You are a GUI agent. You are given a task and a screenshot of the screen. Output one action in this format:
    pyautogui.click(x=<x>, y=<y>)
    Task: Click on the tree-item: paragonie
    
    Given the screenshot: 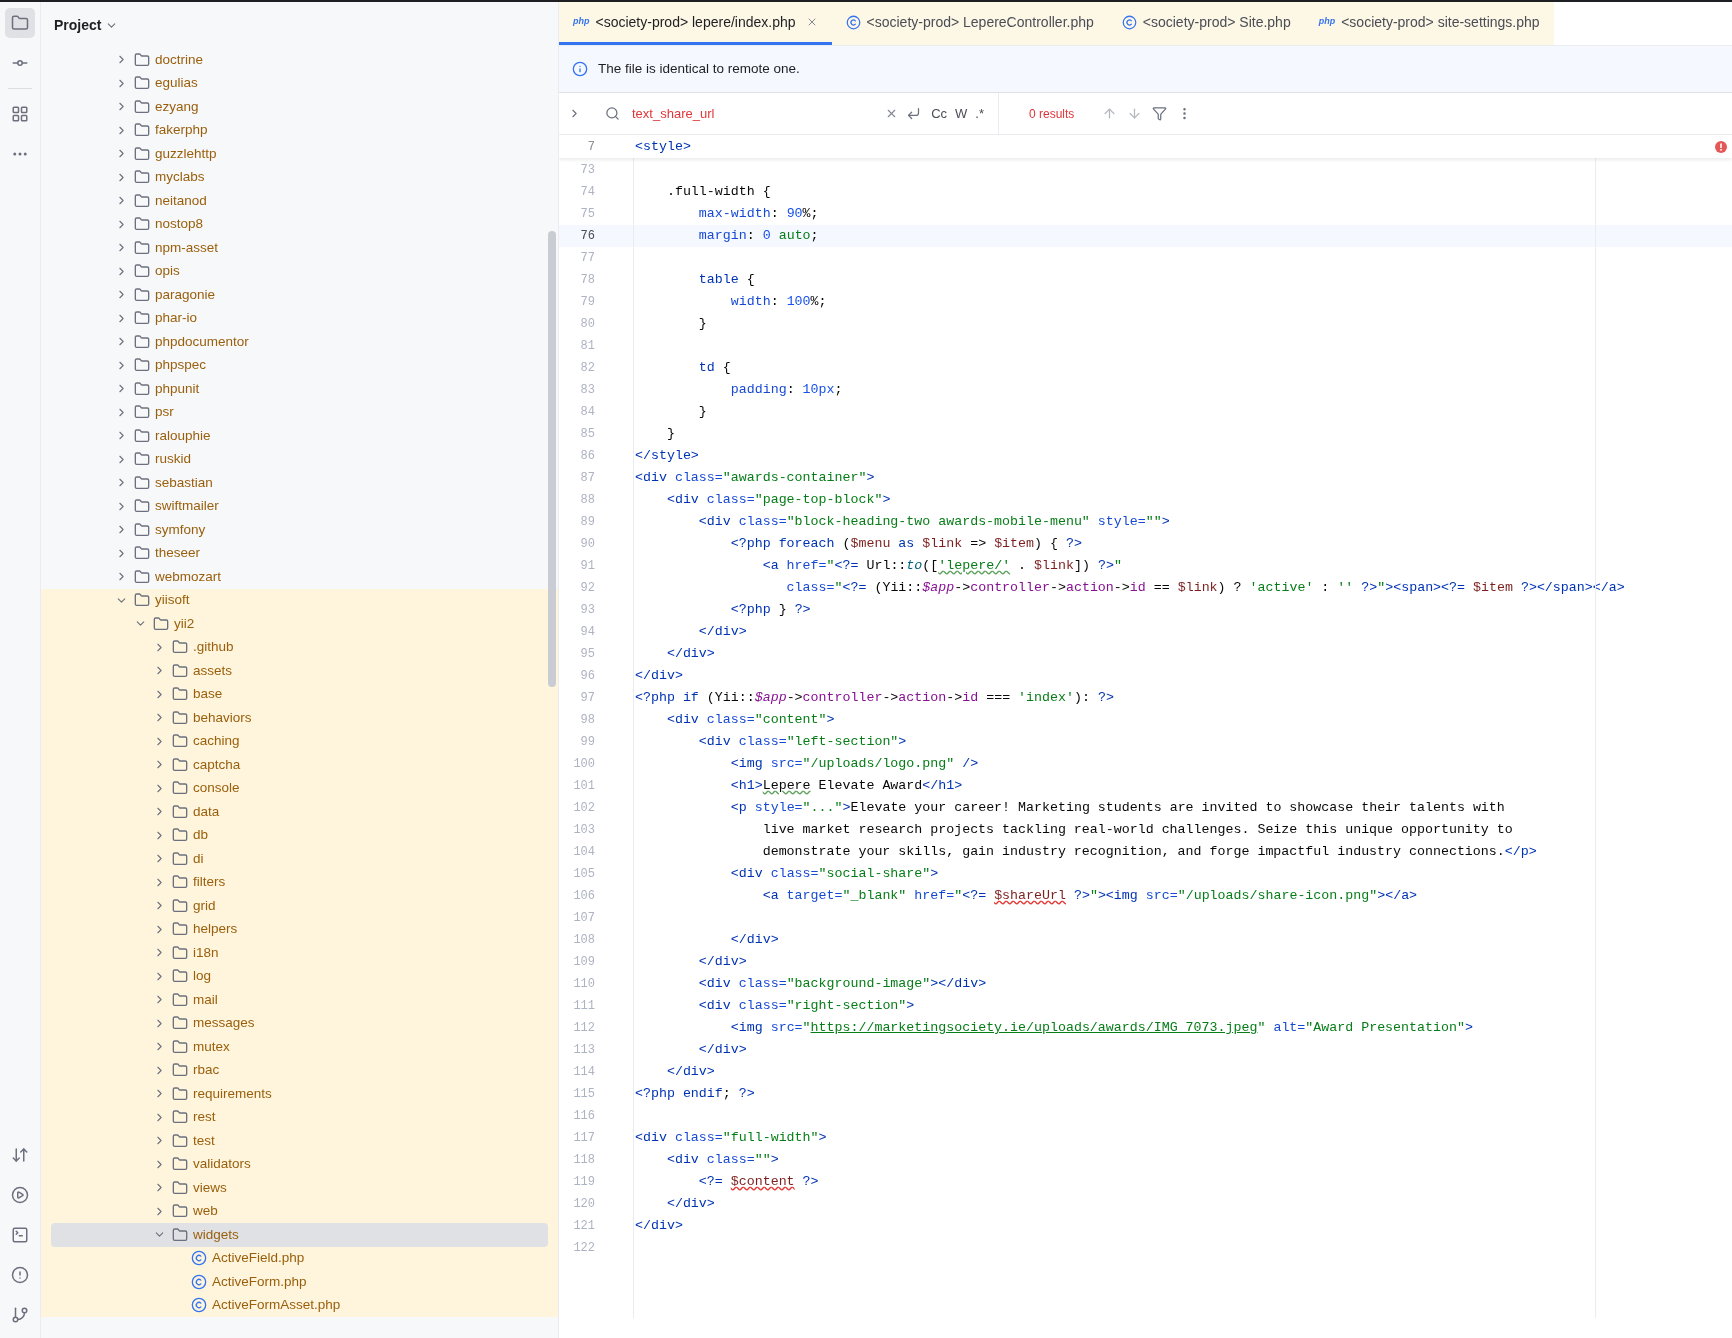 What is the action you would take?
    pyautogui.click(x=299, y=295)
    